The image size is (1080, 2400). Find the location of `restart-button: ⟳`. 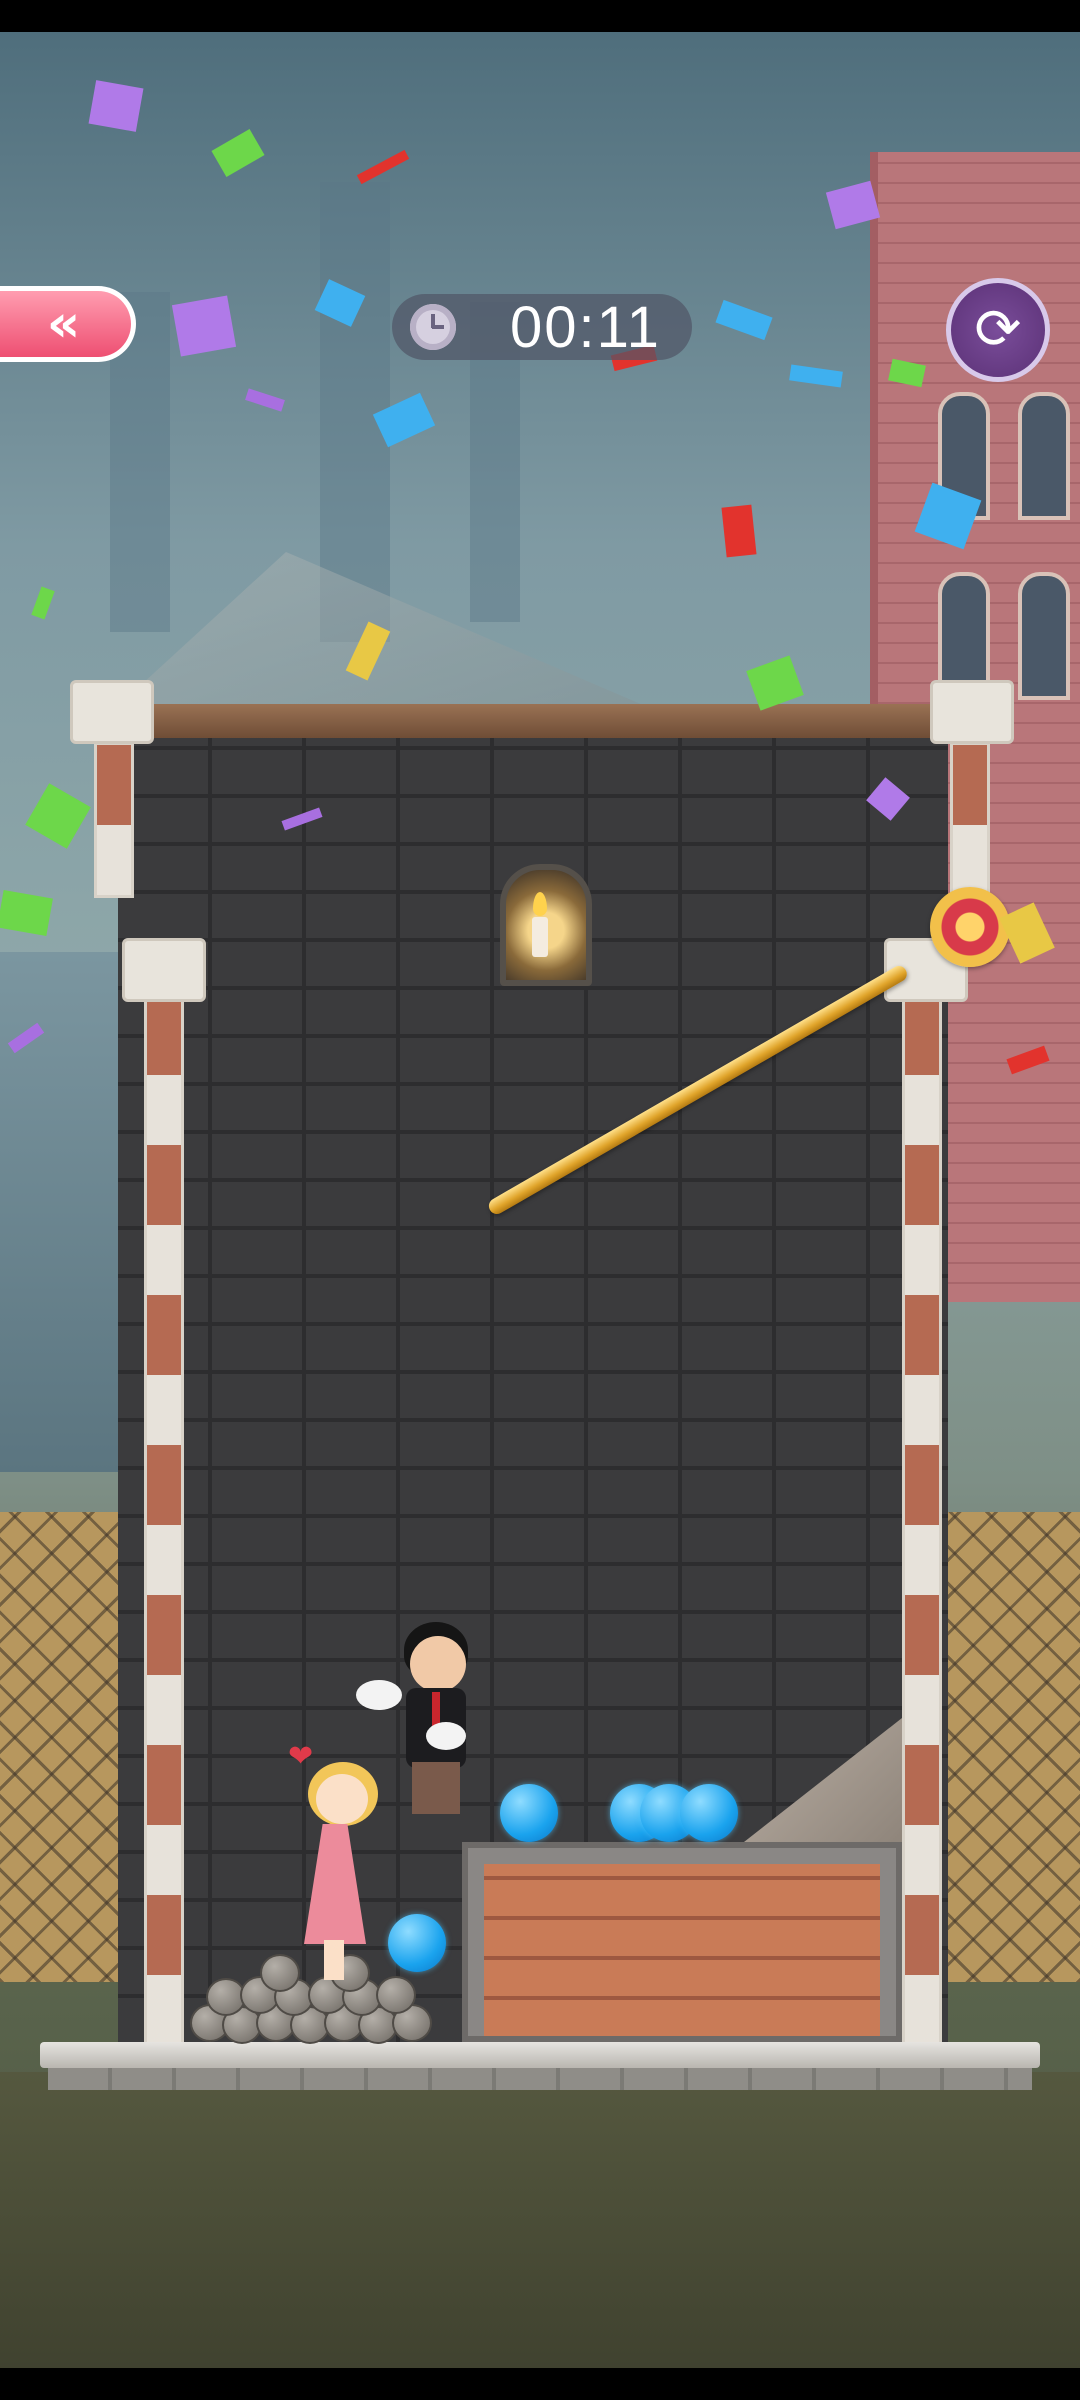

restart-button: ⟳ is located at coordinates (998, 330).